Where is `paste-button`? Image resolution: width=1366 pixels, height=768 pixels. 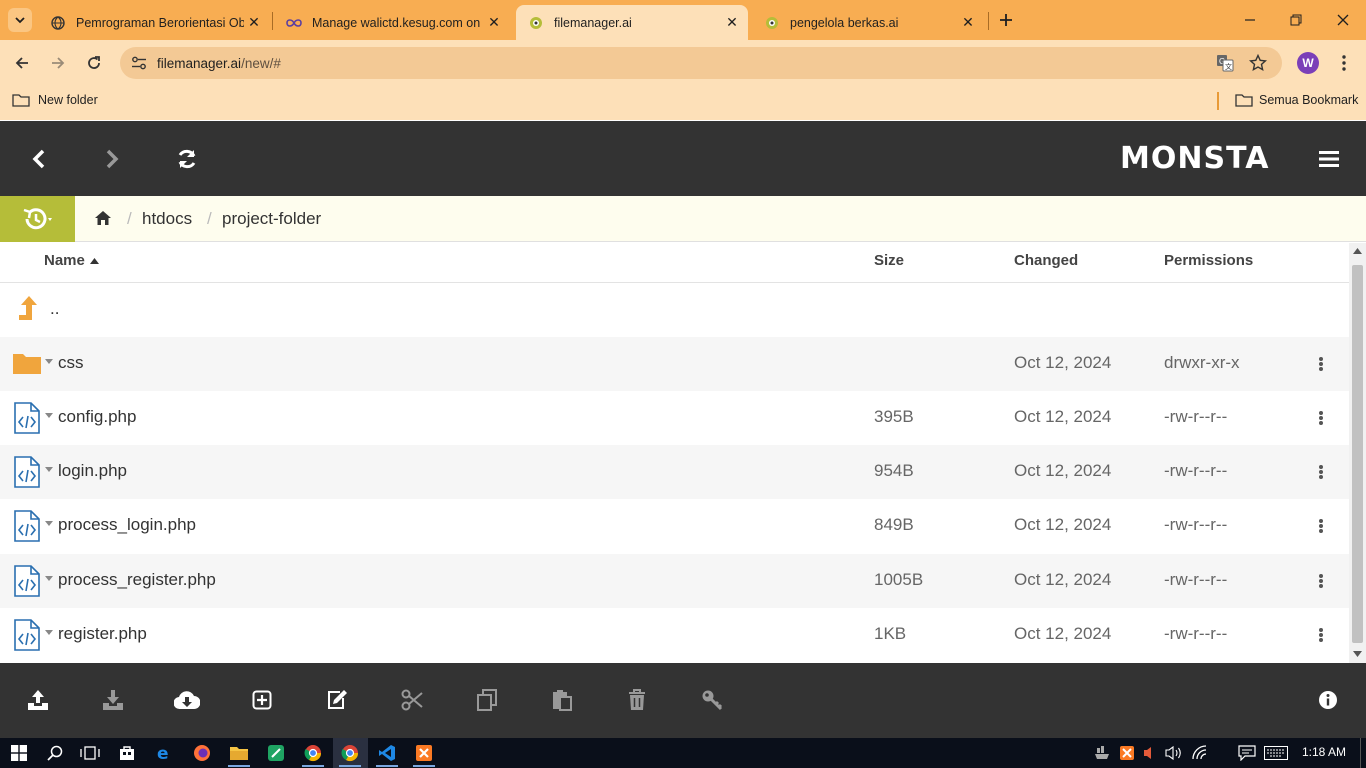 paste-button is located at coordinates (562, 700).